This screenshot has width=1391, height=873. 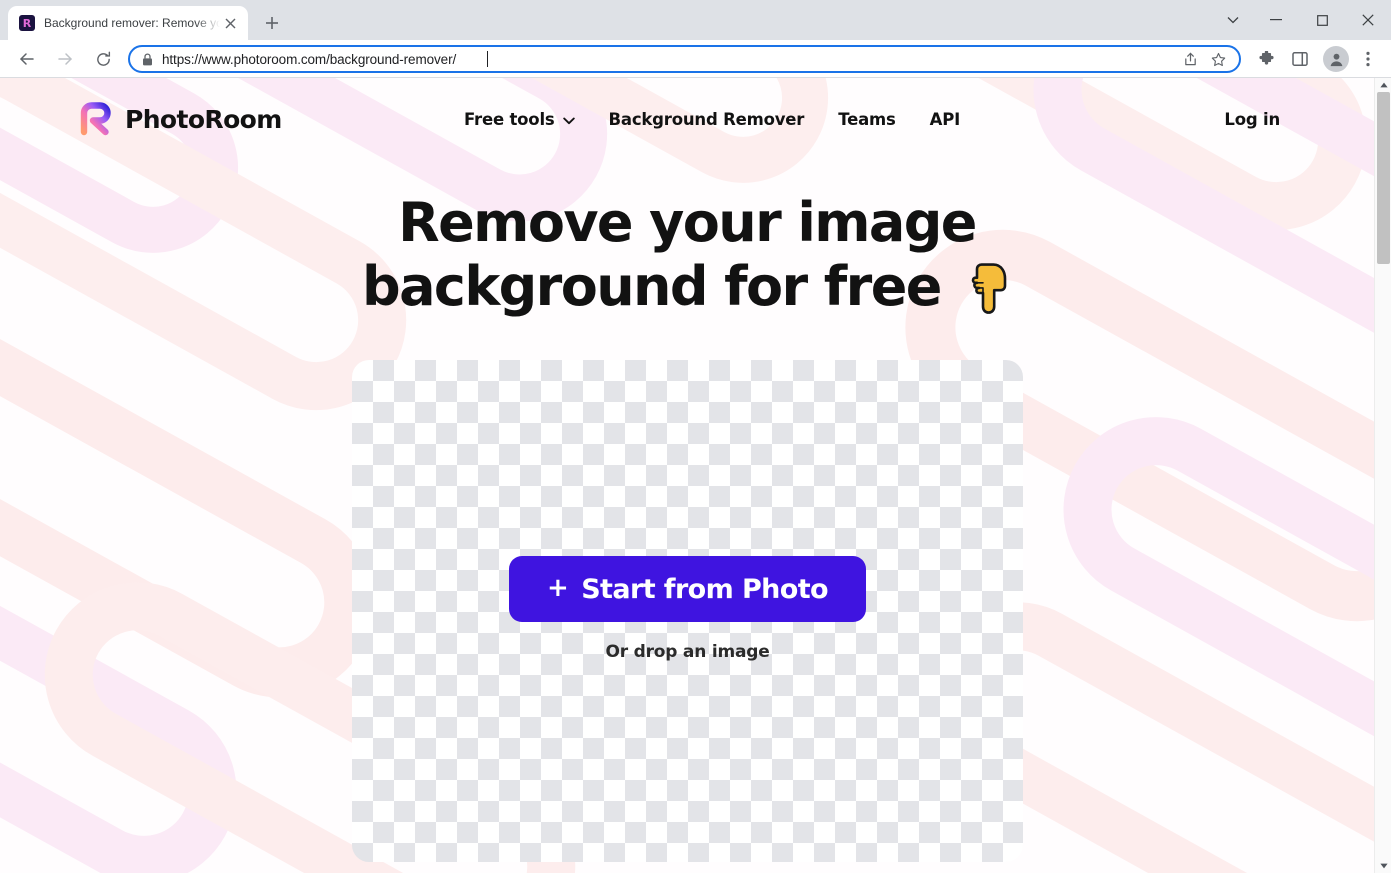 I want to click on nav-item-background-remover: Background Remover, so click(x=707, y=119).